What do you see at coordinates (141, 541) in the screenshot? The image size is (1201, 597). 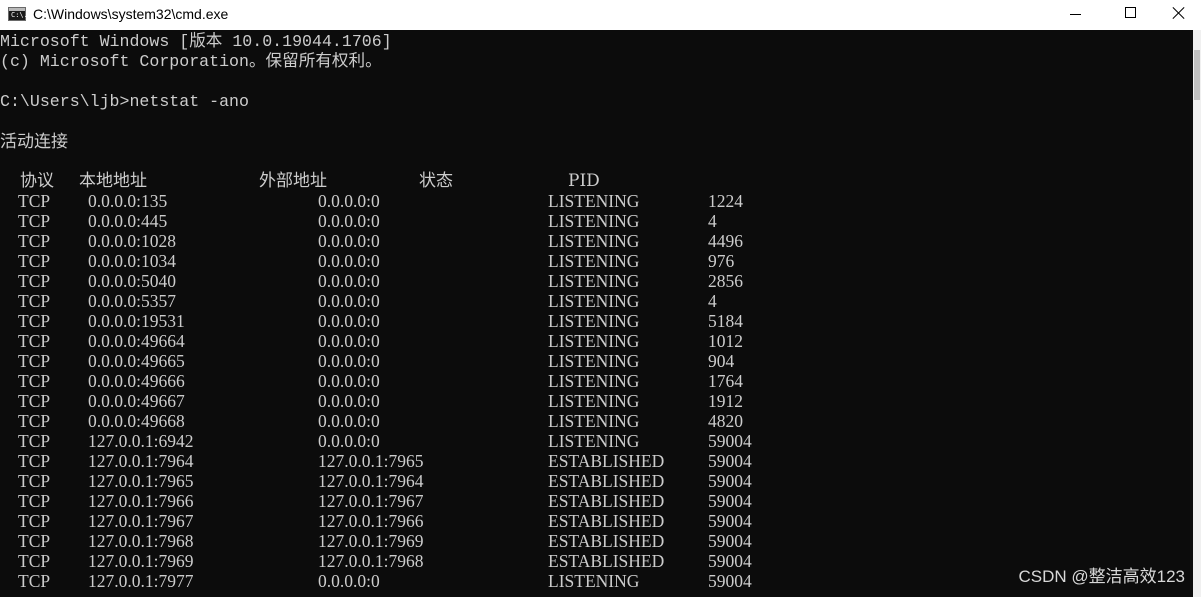 I see `row-local-address: 127.0.0.1:7968` at bounding box center [141, 541].